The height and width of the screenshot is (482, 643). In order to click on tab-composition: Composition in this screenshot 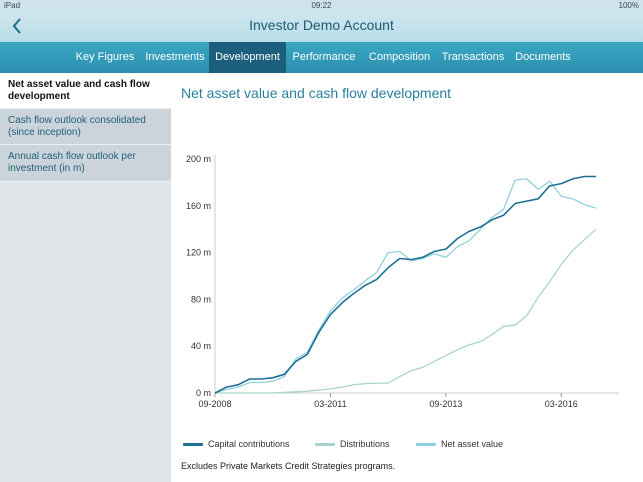, I will do `click(399, 57)`.